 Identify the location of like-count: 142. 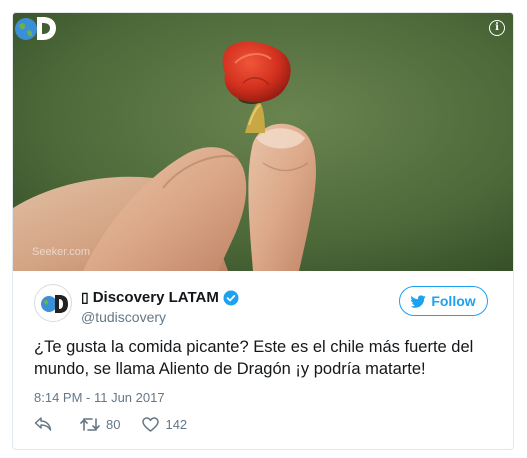
(176, 424).